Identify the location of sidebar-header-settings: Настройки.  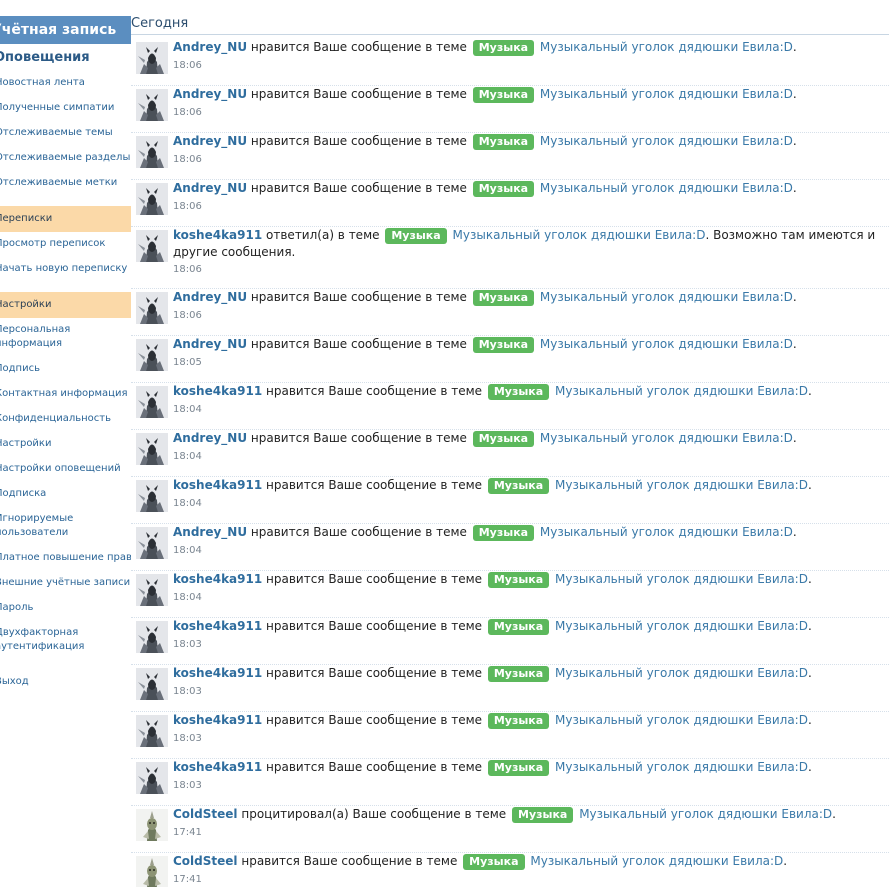
(65, 305).